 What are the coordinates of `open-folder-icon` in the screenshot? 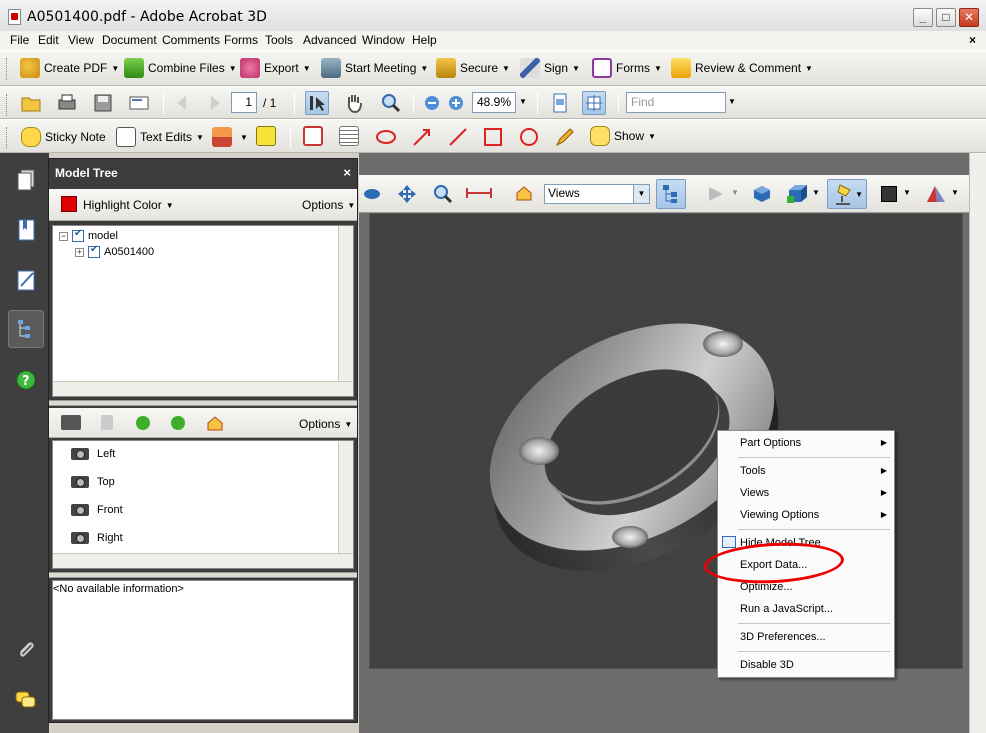 It's located at (31, 103).